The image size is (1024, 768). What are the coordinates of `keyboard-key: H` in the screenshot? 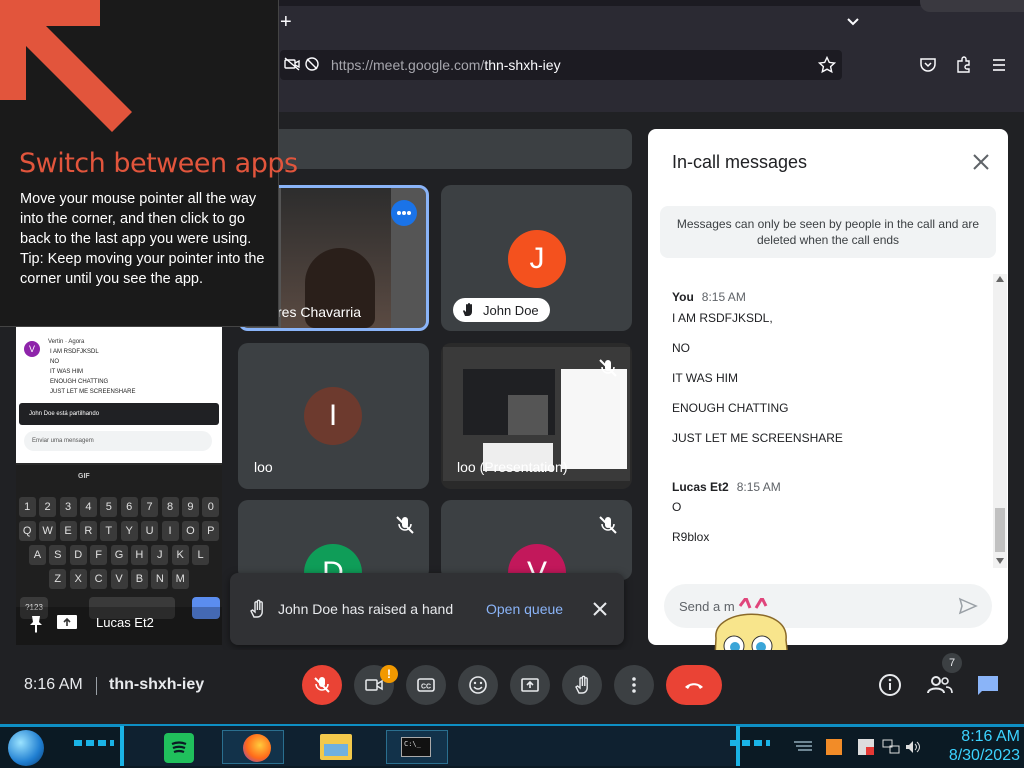 It's located at (139, 555).